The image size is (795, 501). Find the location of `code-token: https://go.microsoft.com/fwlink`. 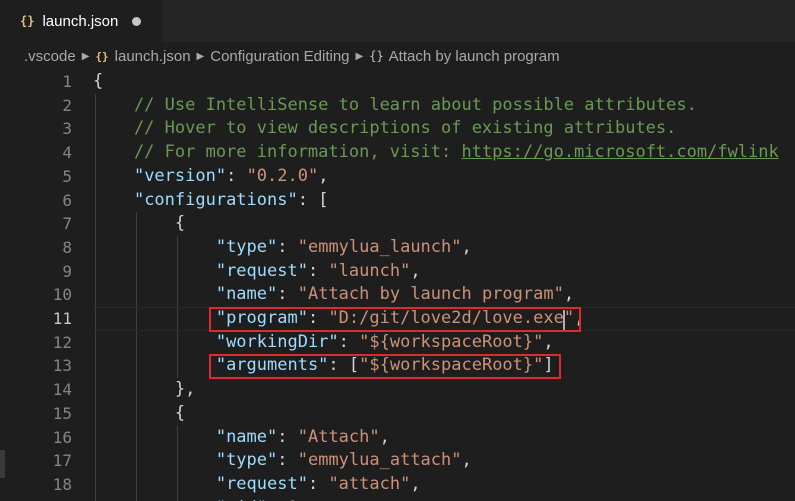

code-token: https://go.microsoft.com/fwlink is located at coordinates (620, 152).